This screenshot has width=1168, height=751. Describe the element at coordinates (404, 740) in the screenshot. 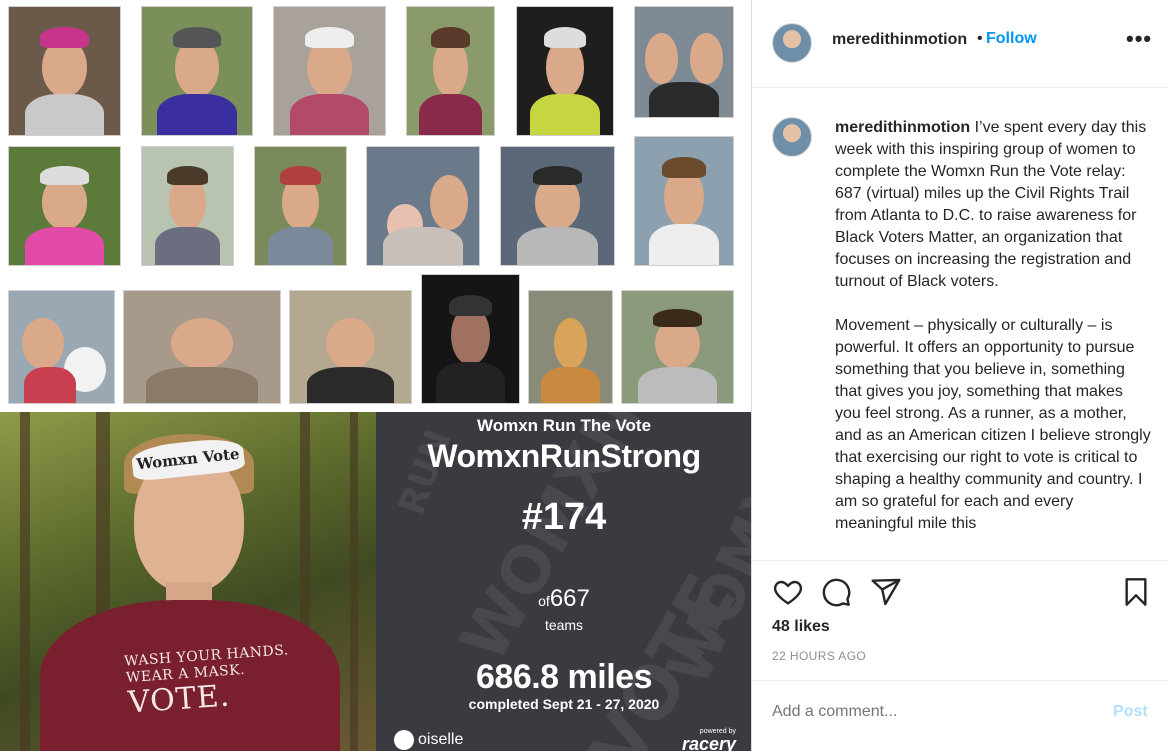

I see `oiselle-bird-icon` at that location.